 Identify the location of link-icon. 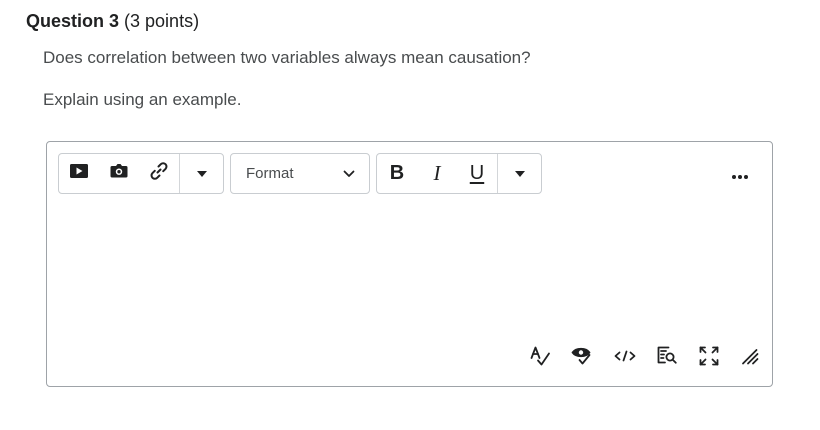
(159, 173).